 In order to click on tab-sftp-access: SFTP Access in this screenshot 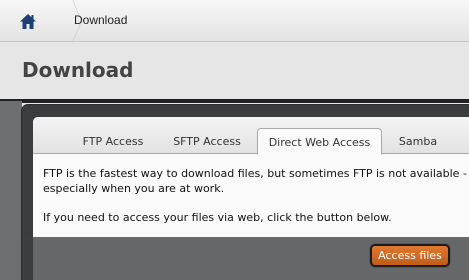, I will do `click(207, 141)`.